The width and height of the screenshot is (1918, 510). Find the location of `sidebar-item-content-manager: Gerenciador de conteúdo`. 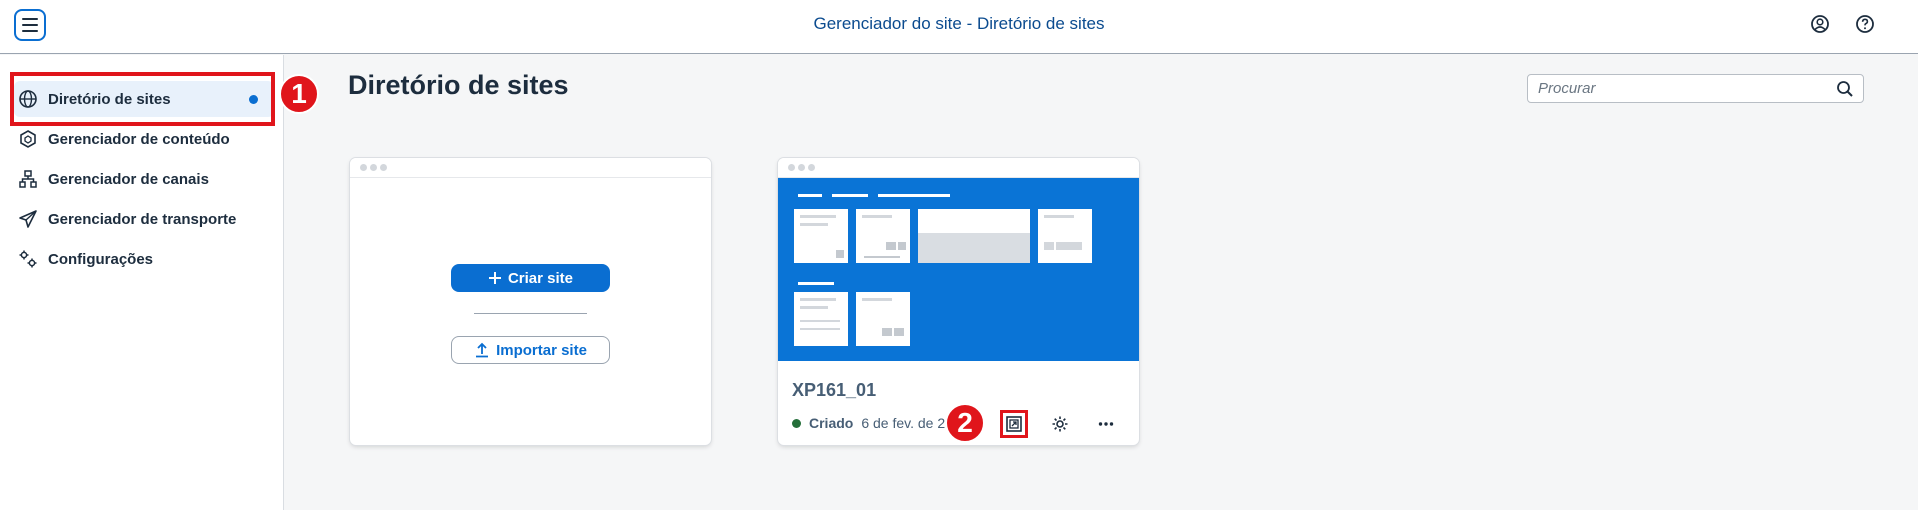

sidebar-item-content-manager: Gerenciador de conteúdo is located at coordinates (144, 139).